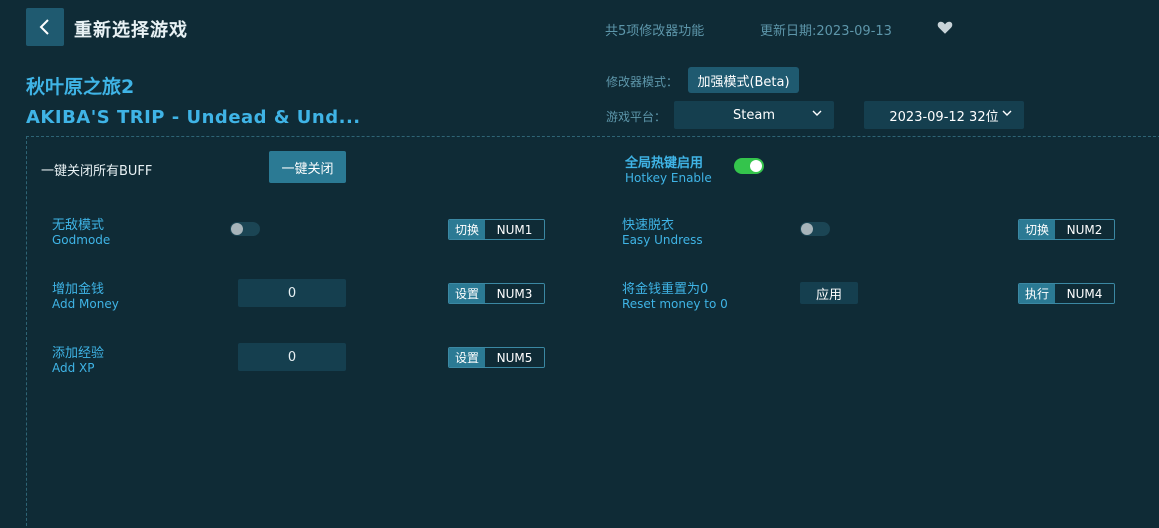 Image resolution: width=1159 pixels, height=528 pixels. I want to click on feature-name-en: Add Money, so click(85, 304).